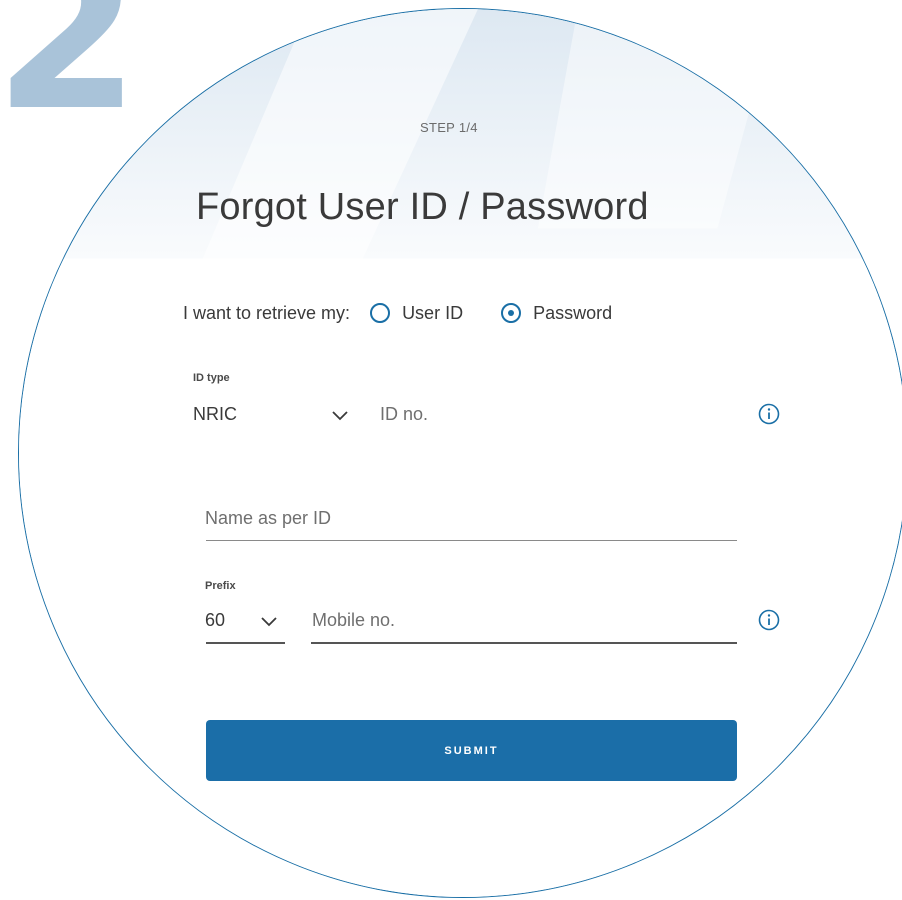 The width and height of the screenshot is (902, 900). Describe the element at coordinates (422, 207) in the screenshot. I see `page-title: Forgot User ID / Password` at that location.